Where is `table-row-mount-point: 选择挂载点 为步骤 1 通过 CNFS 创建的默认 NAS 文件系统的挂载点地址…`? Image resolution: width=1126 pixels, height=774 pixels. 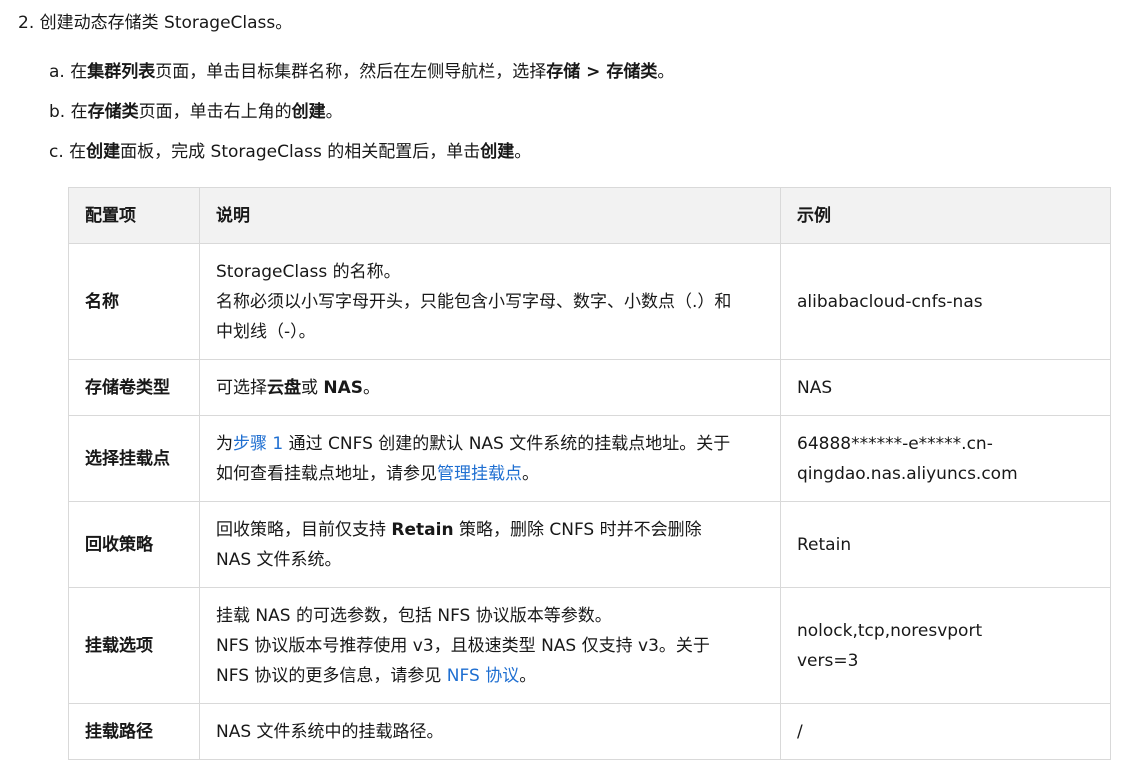 table-row-mount-point: 选择挂载点 为步骤 1 通过 CNFS 创建的默认 NAS 文件系统的挂载点地址… is located at coordinates (589, 458).